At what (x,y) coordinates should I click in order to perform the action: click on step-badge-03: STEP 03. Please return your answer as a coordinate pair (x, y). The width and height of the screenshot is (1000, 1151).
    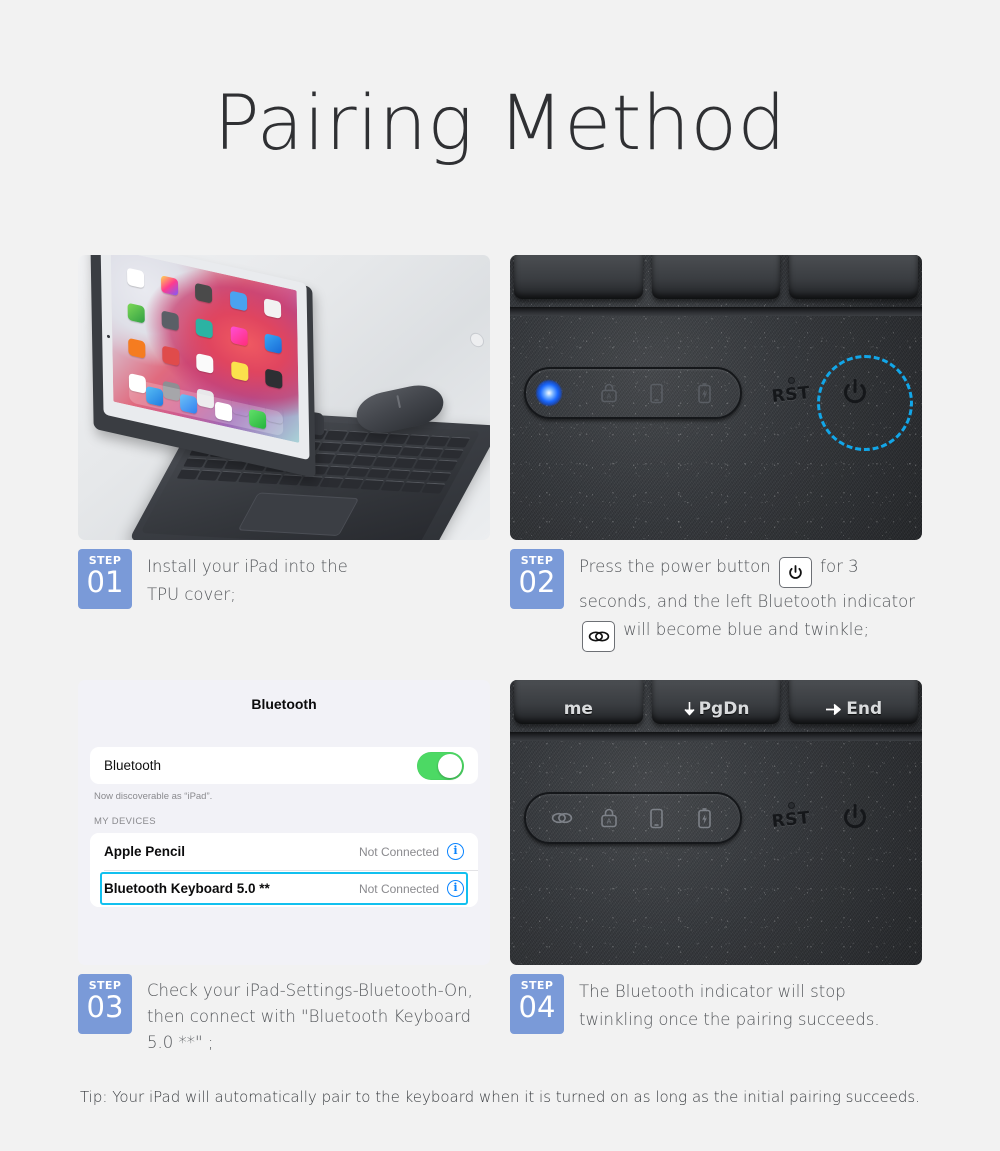
    Looking at the image, I should click on (105, 1004).